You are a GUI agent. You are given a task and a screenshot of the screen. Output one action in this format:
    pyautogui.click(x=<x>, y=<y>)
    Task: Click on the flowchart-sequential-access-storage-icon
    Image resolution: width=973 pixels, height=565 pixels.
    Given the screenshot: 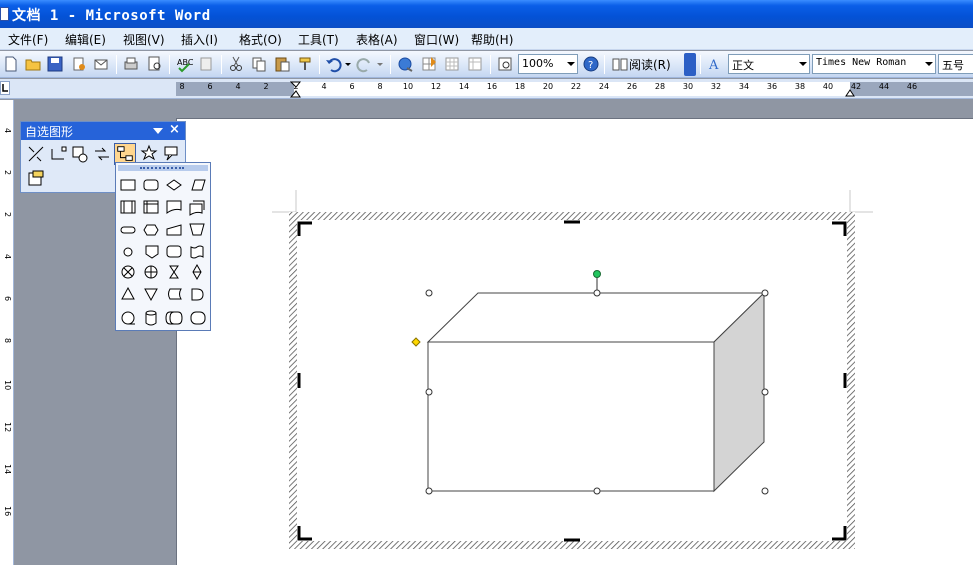 What is the action you would take?
    pyautogui.click(x=128, y=318)
    